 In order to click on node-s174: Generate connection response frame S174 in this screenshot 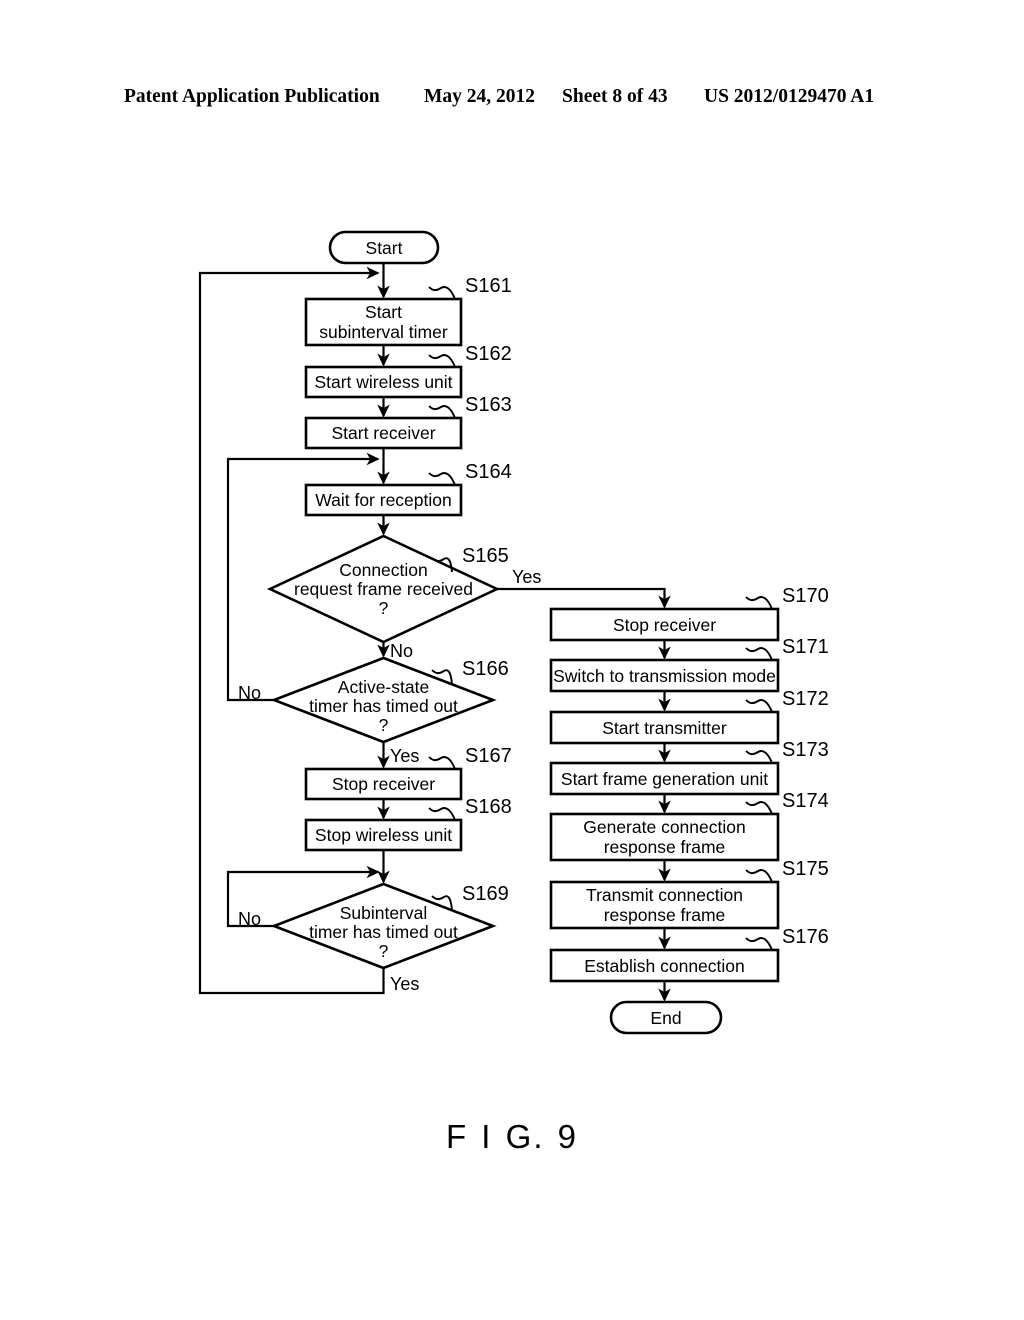, I will do `click(689, 826)`.